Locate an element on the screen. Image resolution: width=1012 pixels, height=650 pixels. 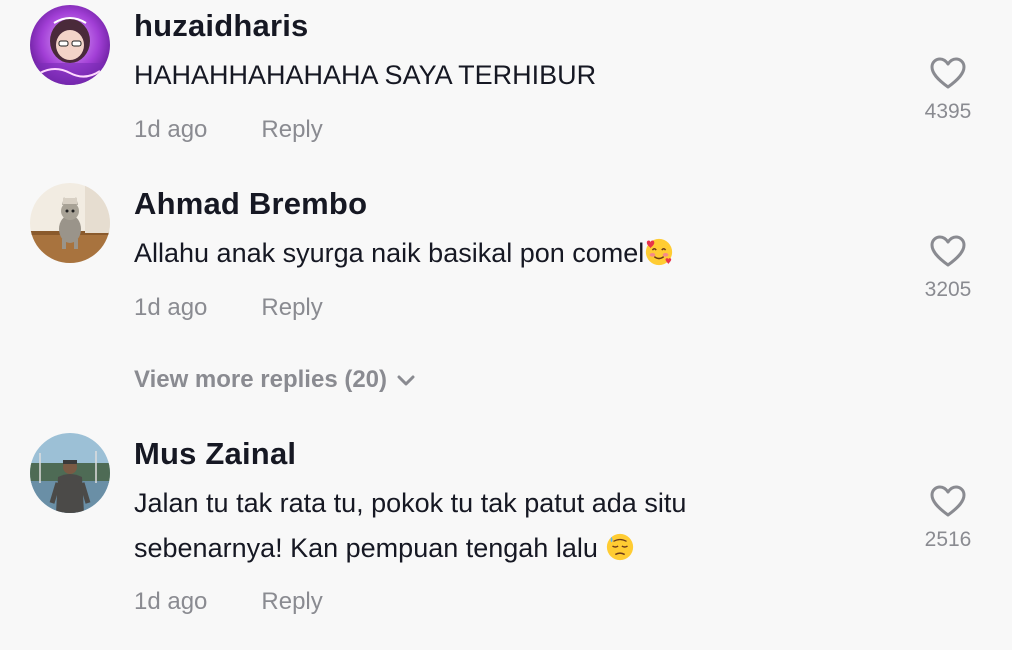
like-control: 3205 is located at coordinates (948, 268).